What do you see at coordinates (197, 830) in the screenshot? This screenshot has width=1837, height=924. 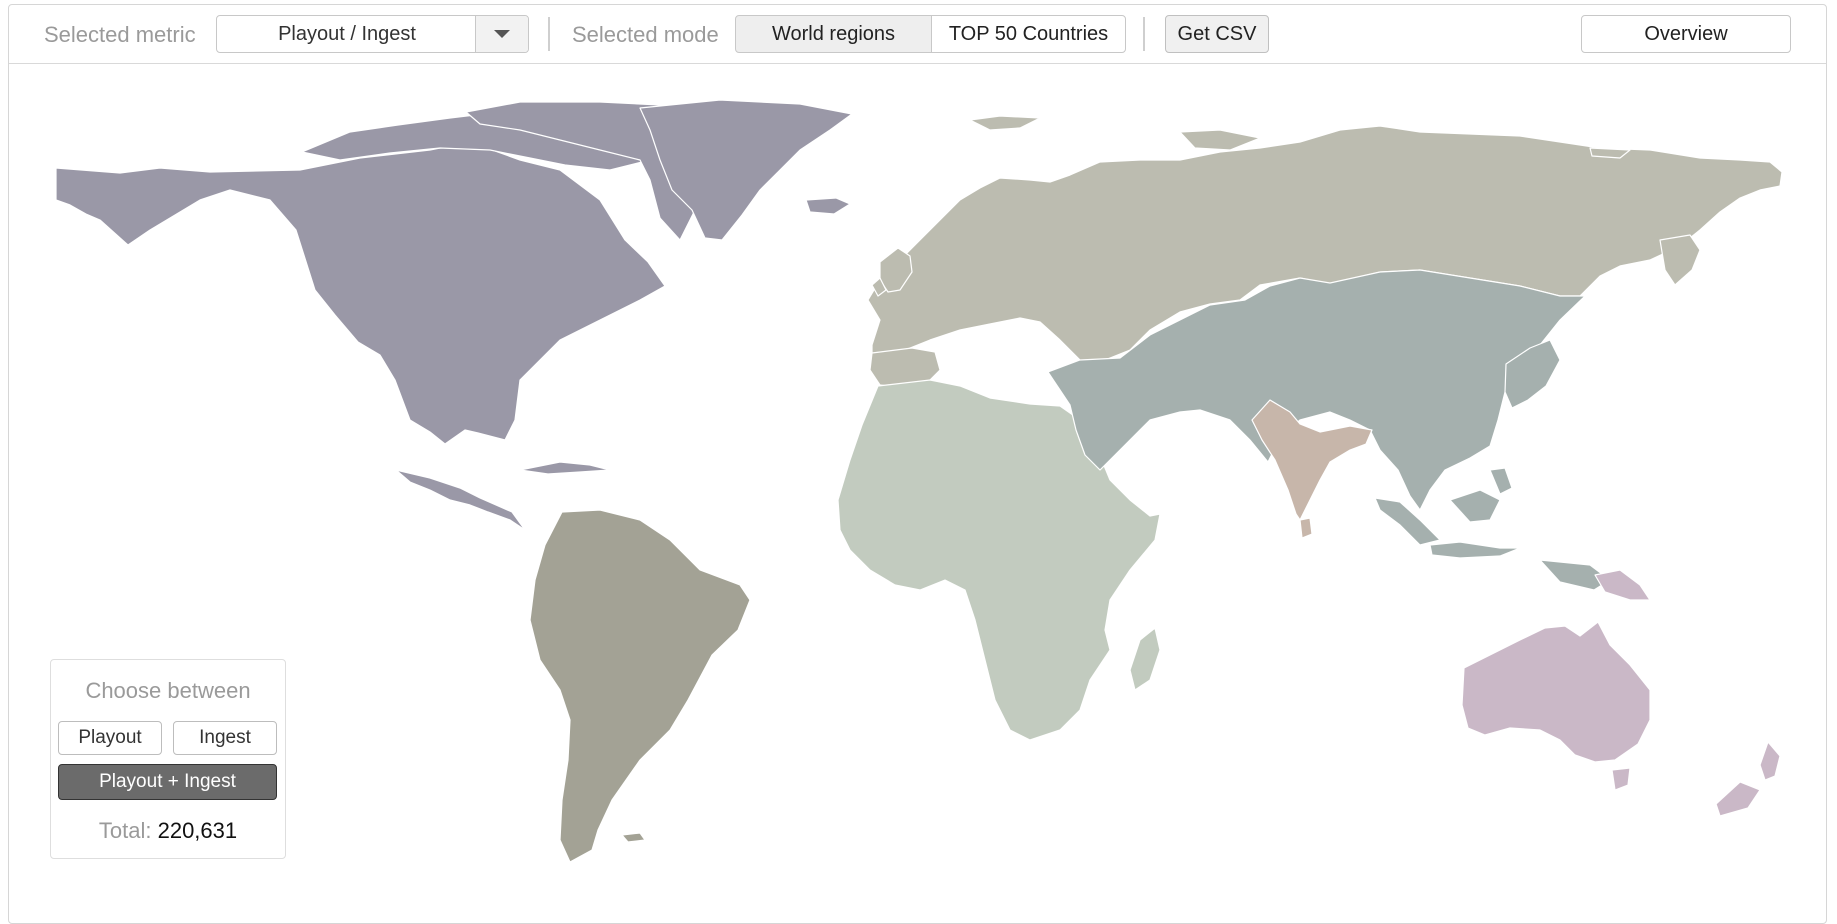 I see `total-value: 220,631` at bounding box center [197, 830].